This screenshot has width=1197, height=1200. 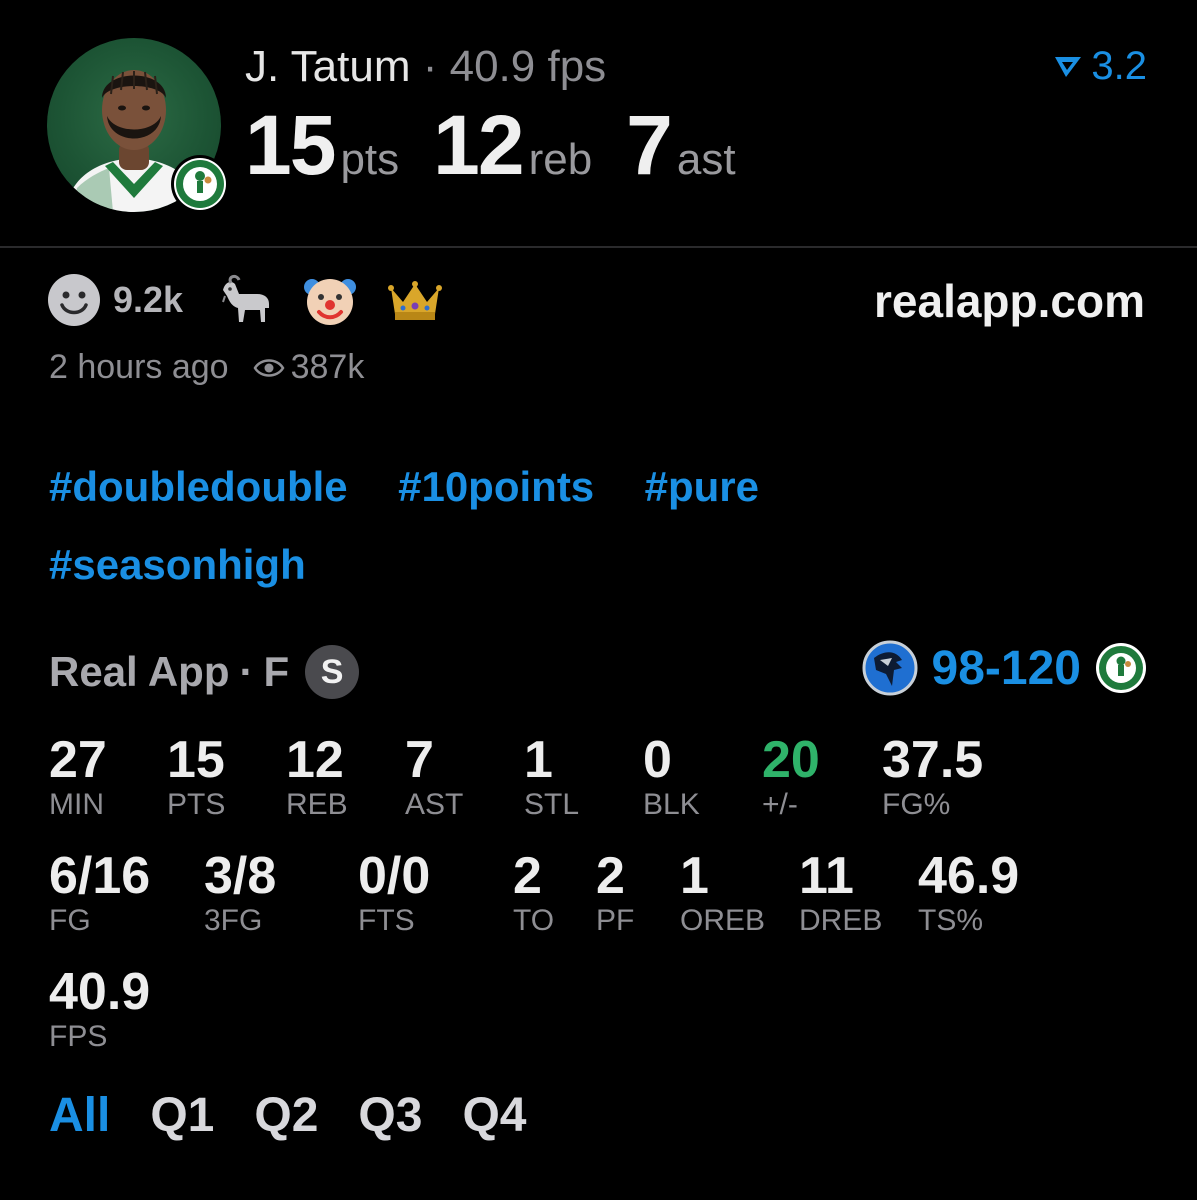 What do you see at coordinates (177, 565) in the screenshot?
I see `hashtag-seasonhigh: #seasonhigh` at bounding box center [177, 565].